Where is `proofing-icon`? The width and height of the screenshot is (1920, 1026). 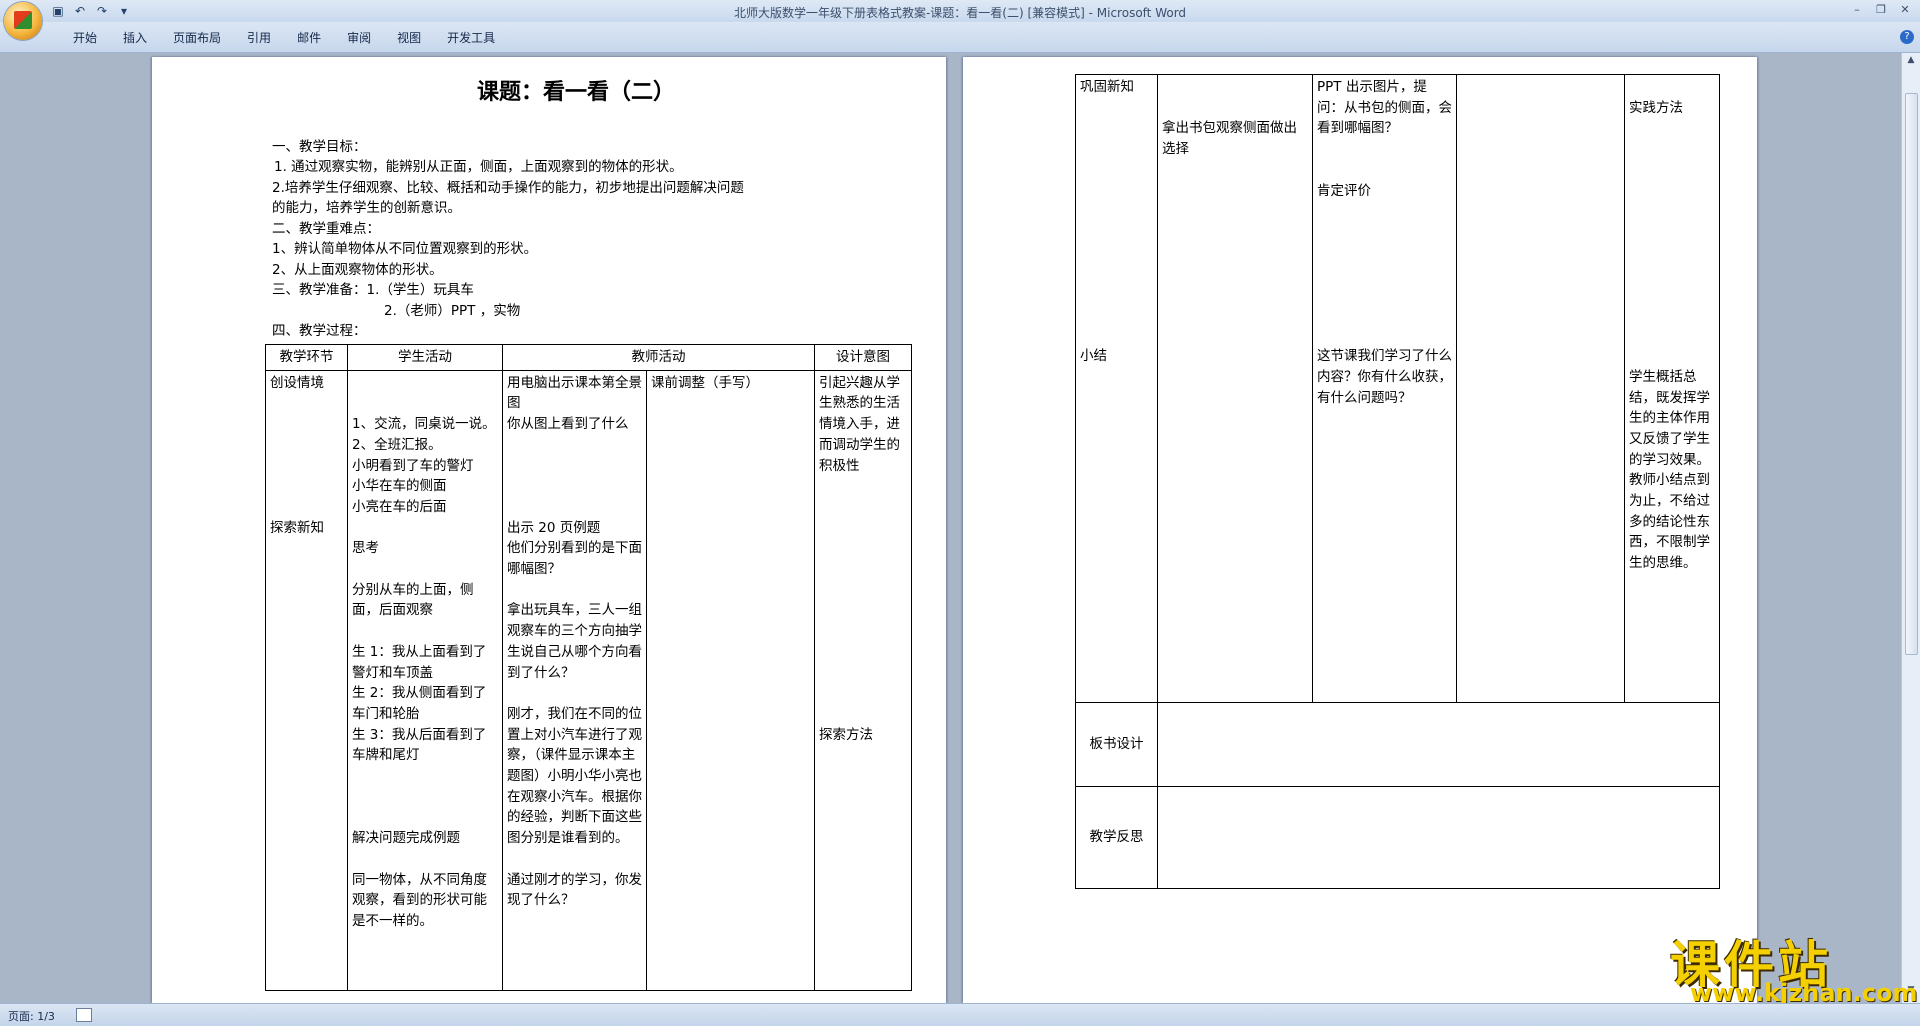 proofing-icon is located at coordinates (84, 1015).